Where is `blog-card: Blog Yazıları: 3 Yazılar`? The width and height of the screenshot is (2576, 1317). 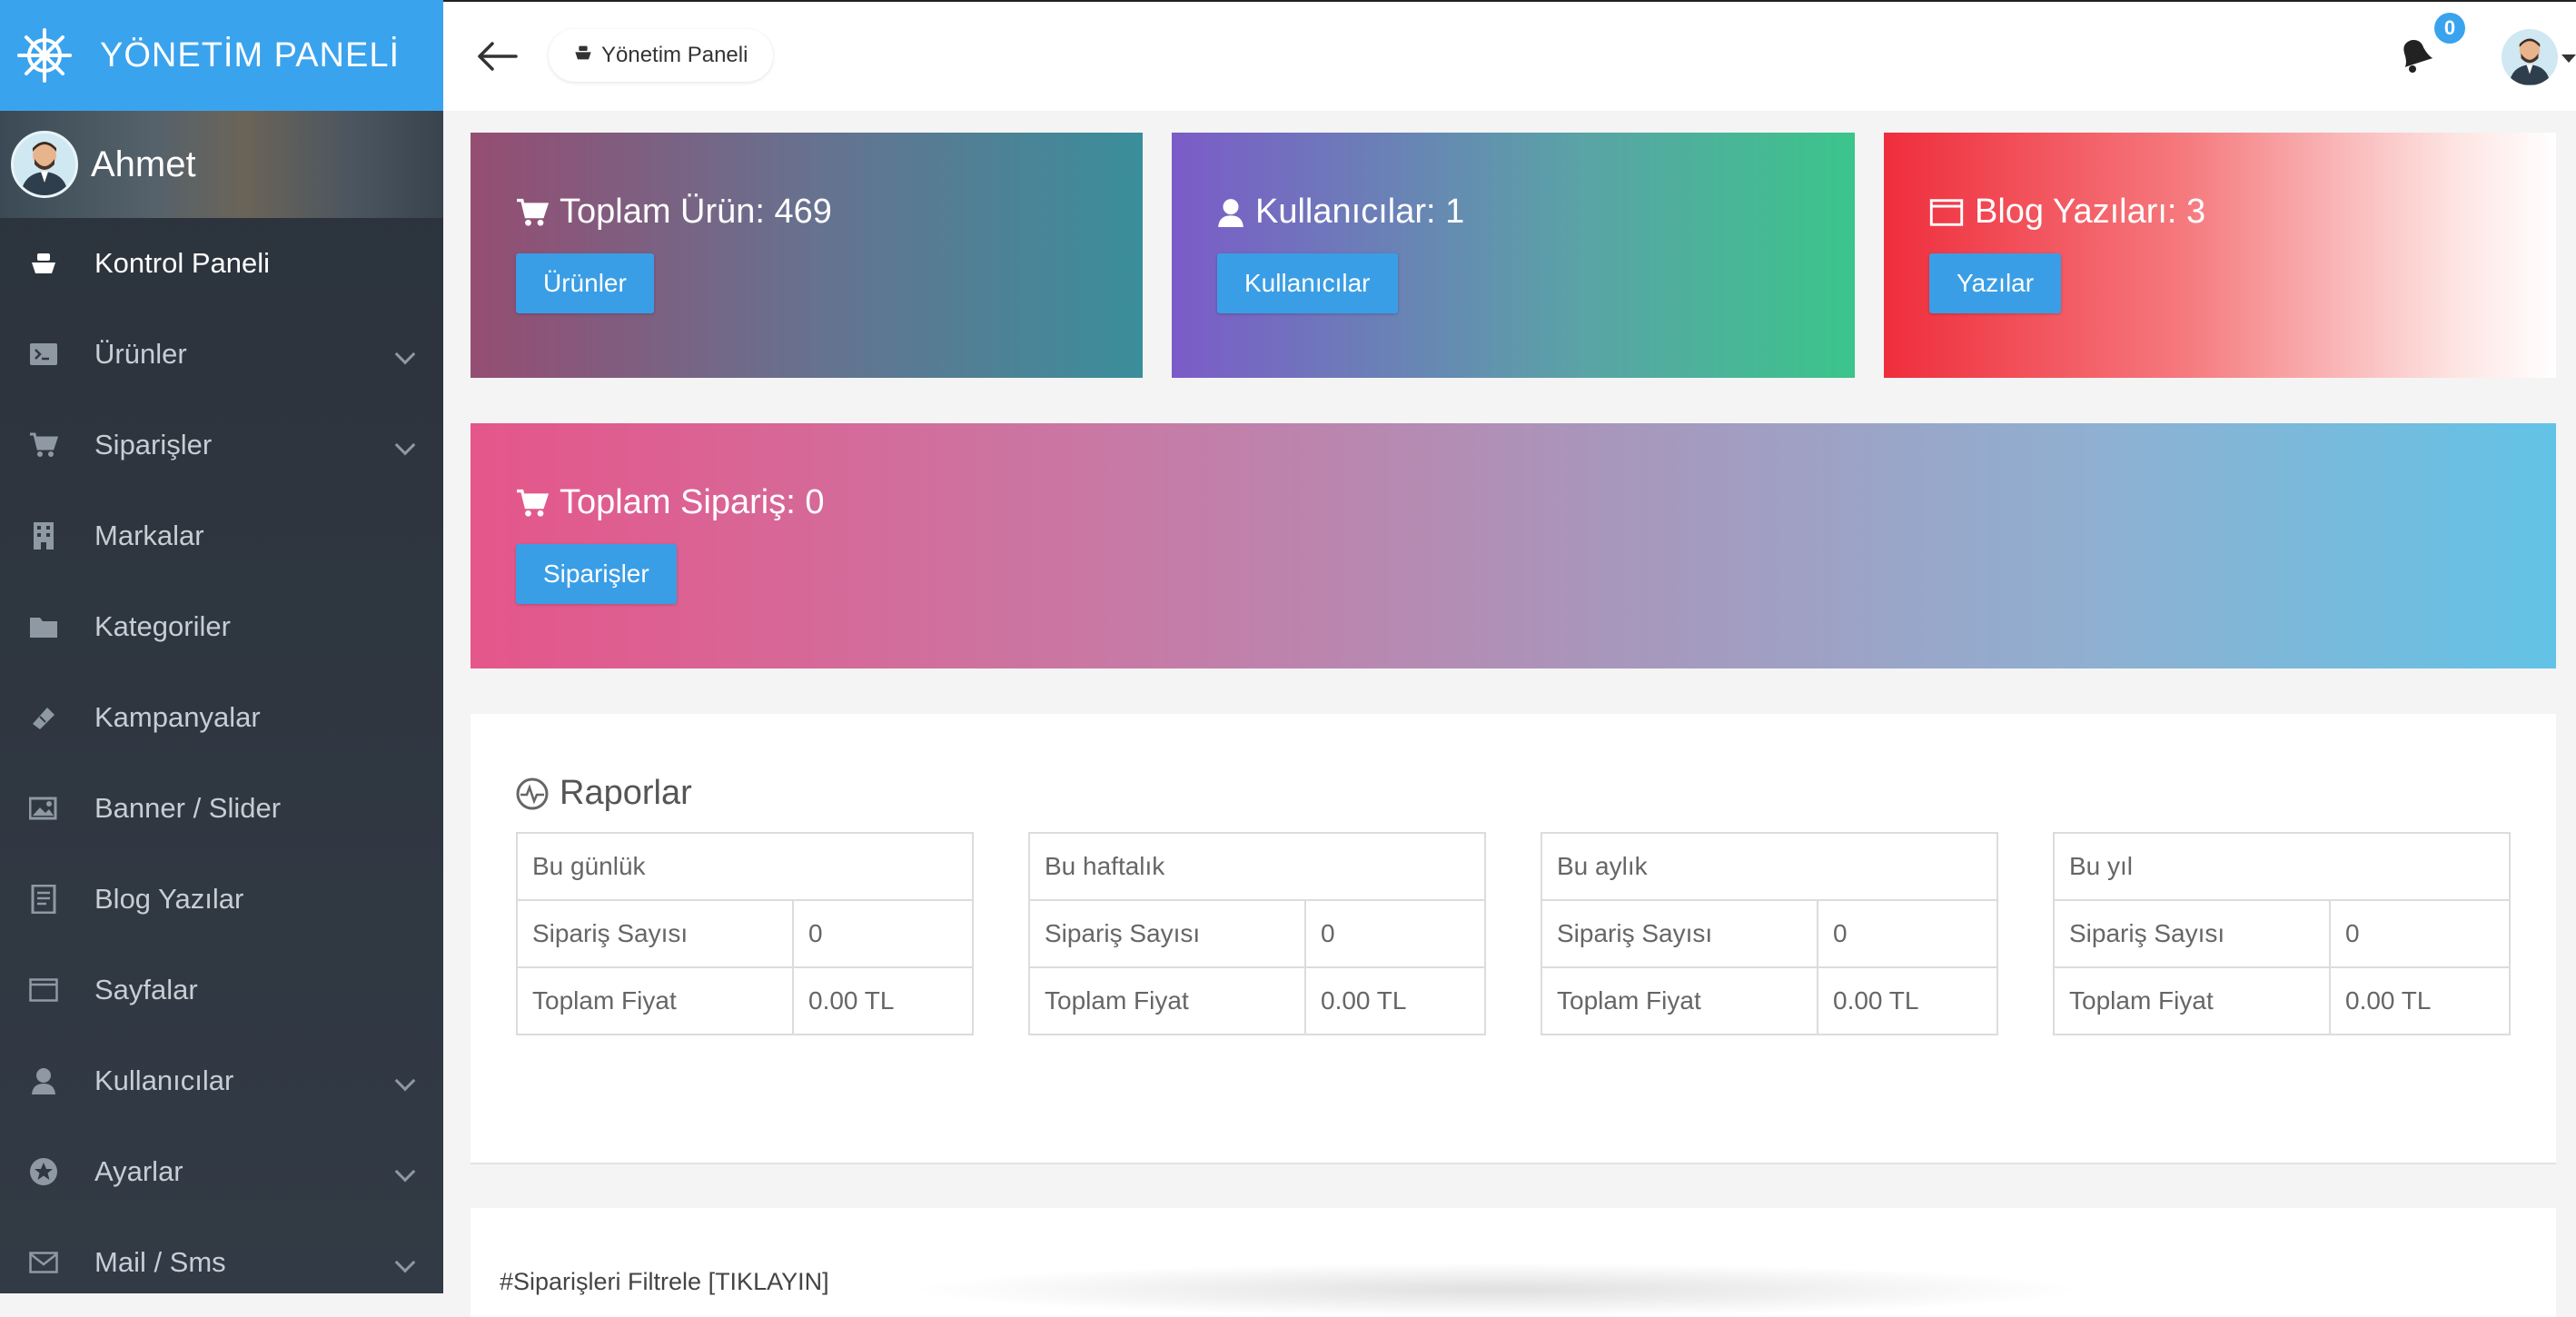 blog-card: Blog Yazıları: 3 Yazılar is located at coordinates (2220, 255).